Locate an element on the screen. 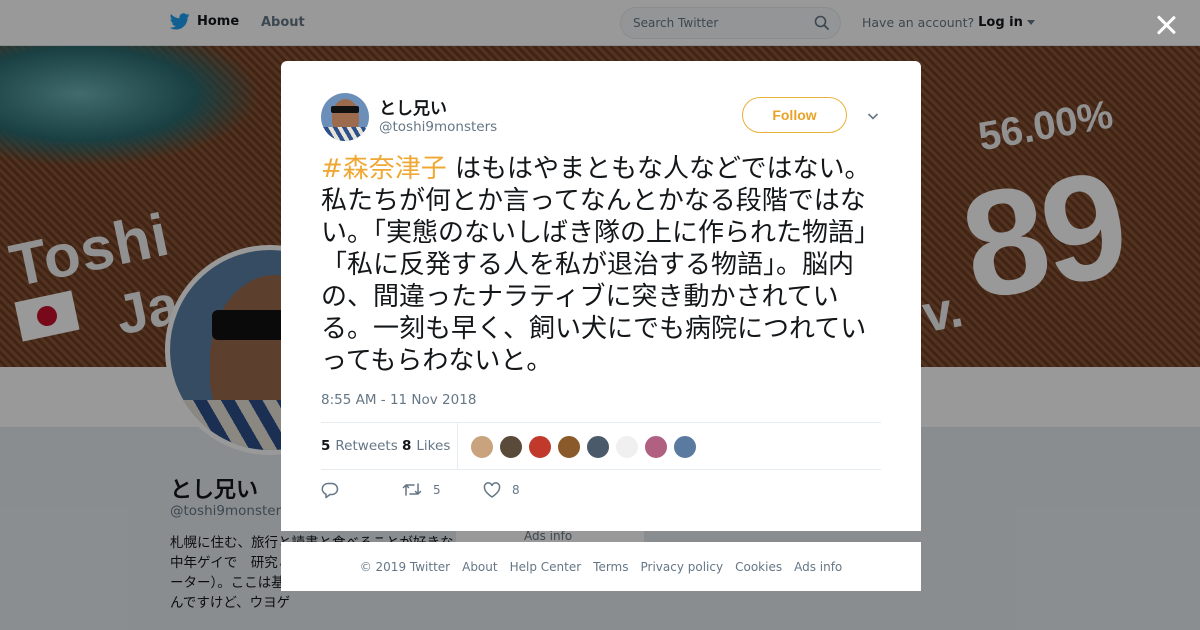 The width and height of the screenshot is (1200, 630). hashtag-link: #森奈津子 is located at coordinates (384, 169).